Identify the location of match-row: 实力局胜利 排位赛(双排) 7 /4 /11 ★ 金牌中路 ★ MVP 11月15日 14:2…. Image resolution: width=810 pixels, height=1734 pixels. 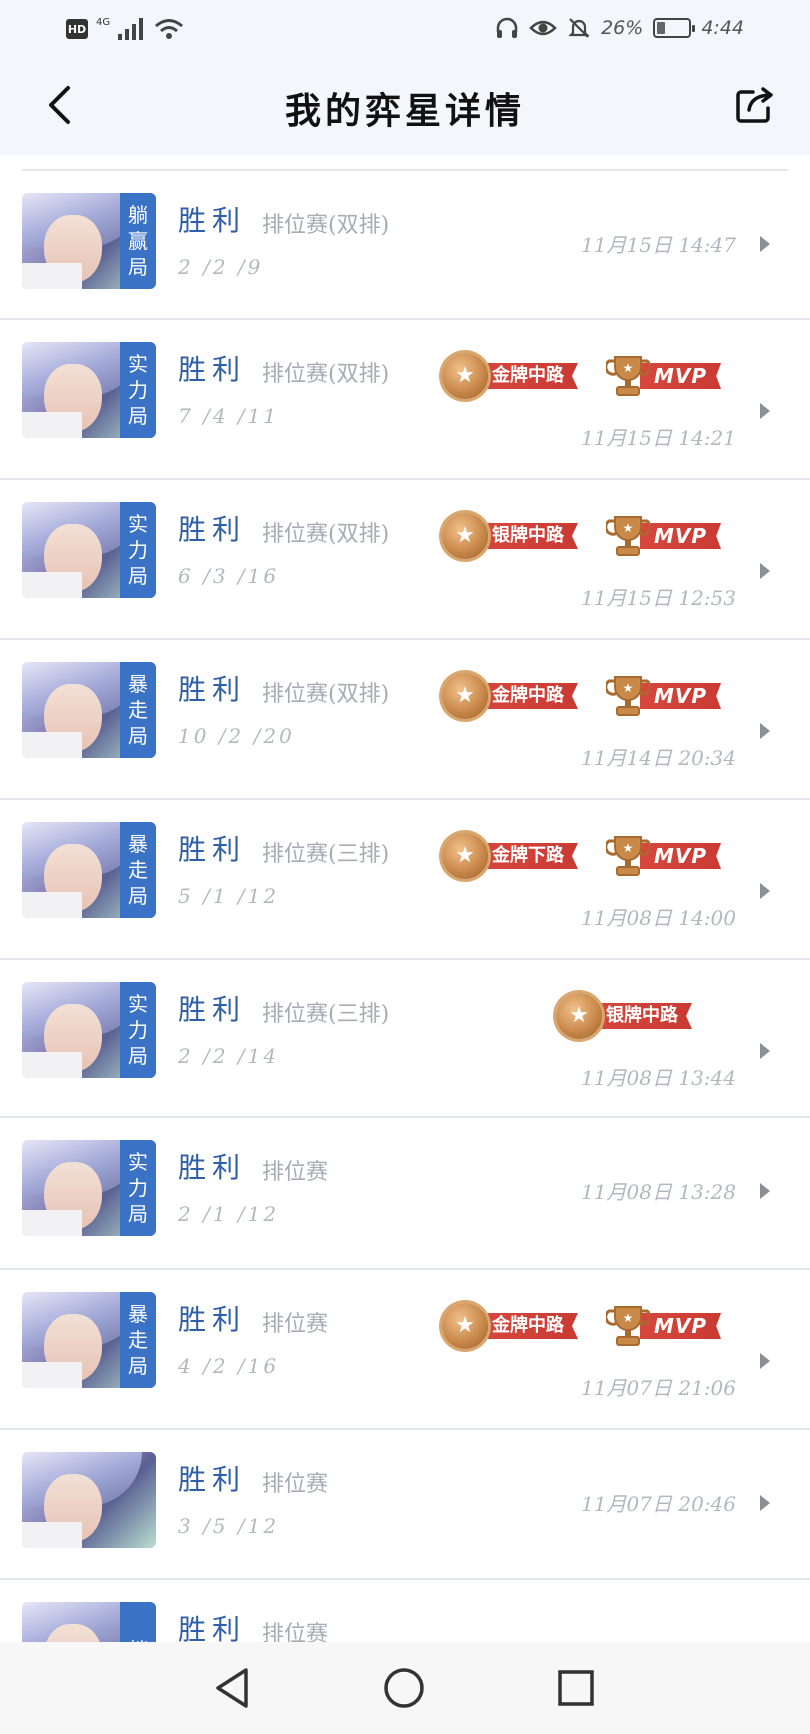
(405, 400).